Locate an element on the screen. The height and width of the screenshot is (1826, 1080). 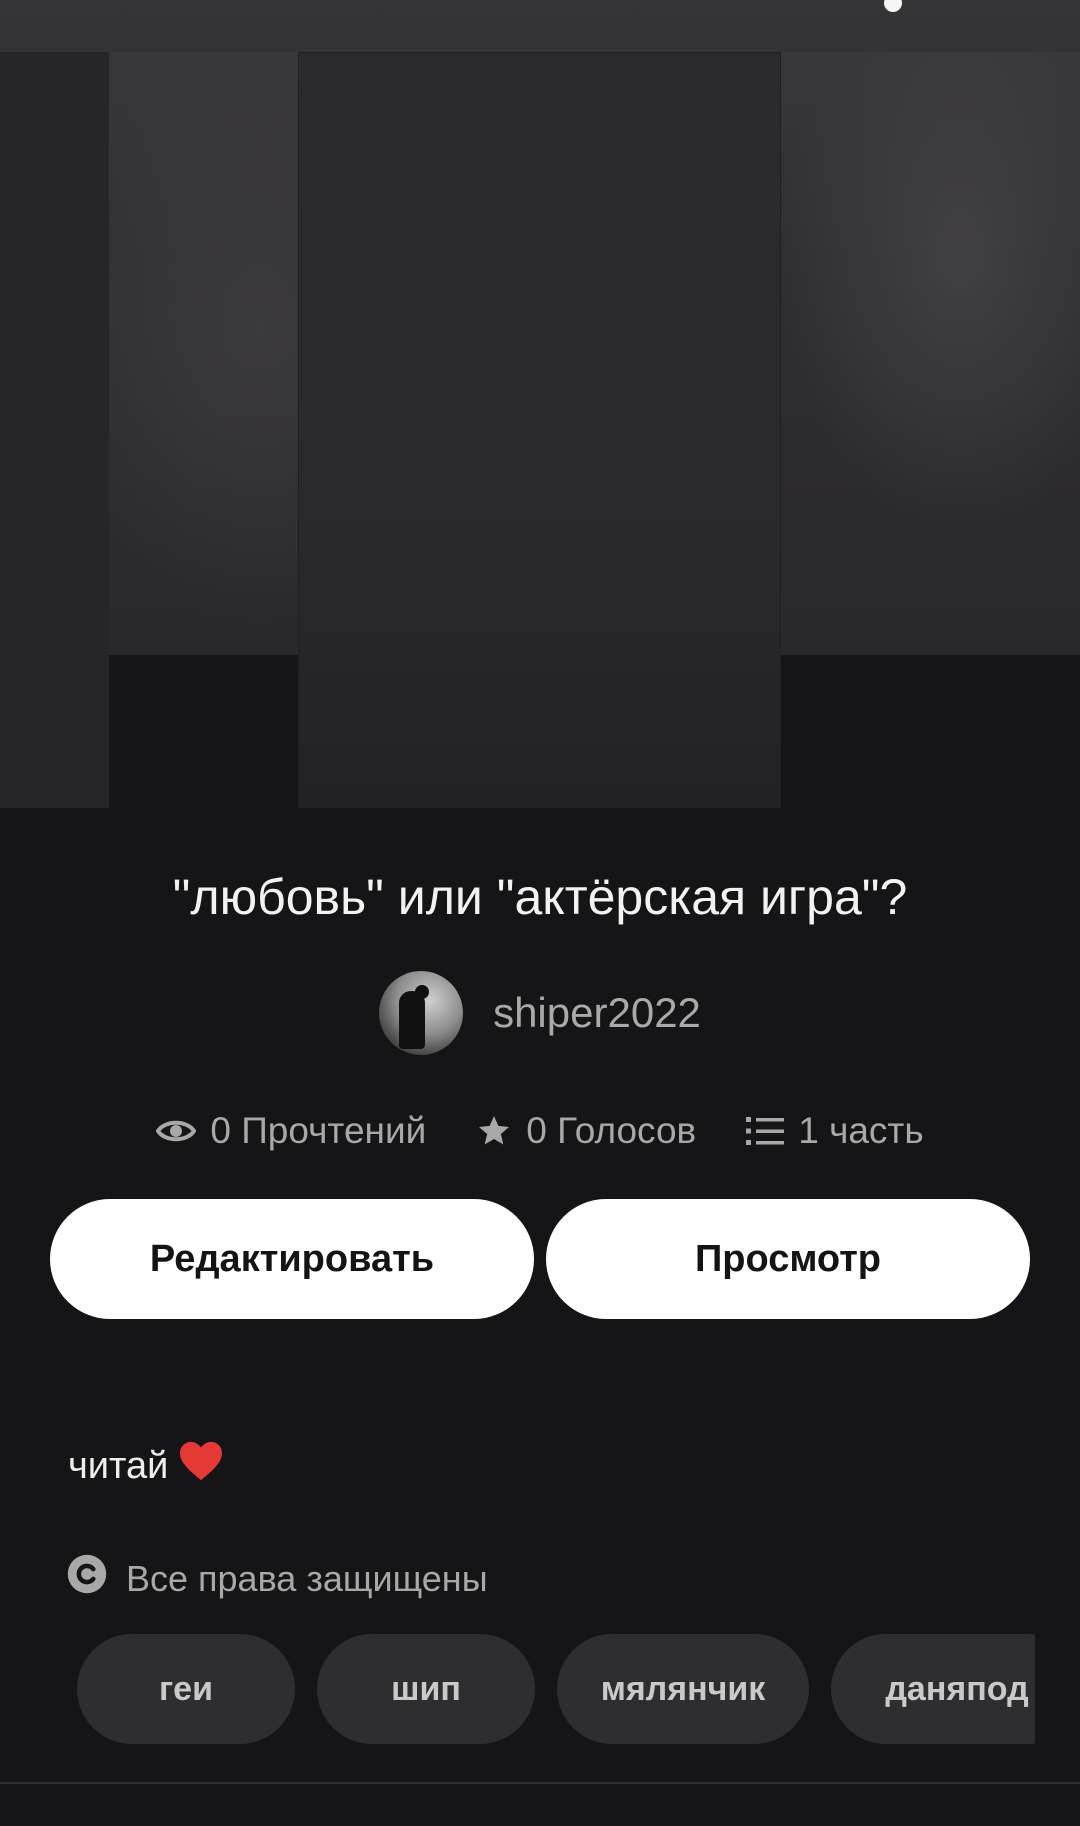
votes-count: 0 Голосов is located at coordinates (611, 1130).